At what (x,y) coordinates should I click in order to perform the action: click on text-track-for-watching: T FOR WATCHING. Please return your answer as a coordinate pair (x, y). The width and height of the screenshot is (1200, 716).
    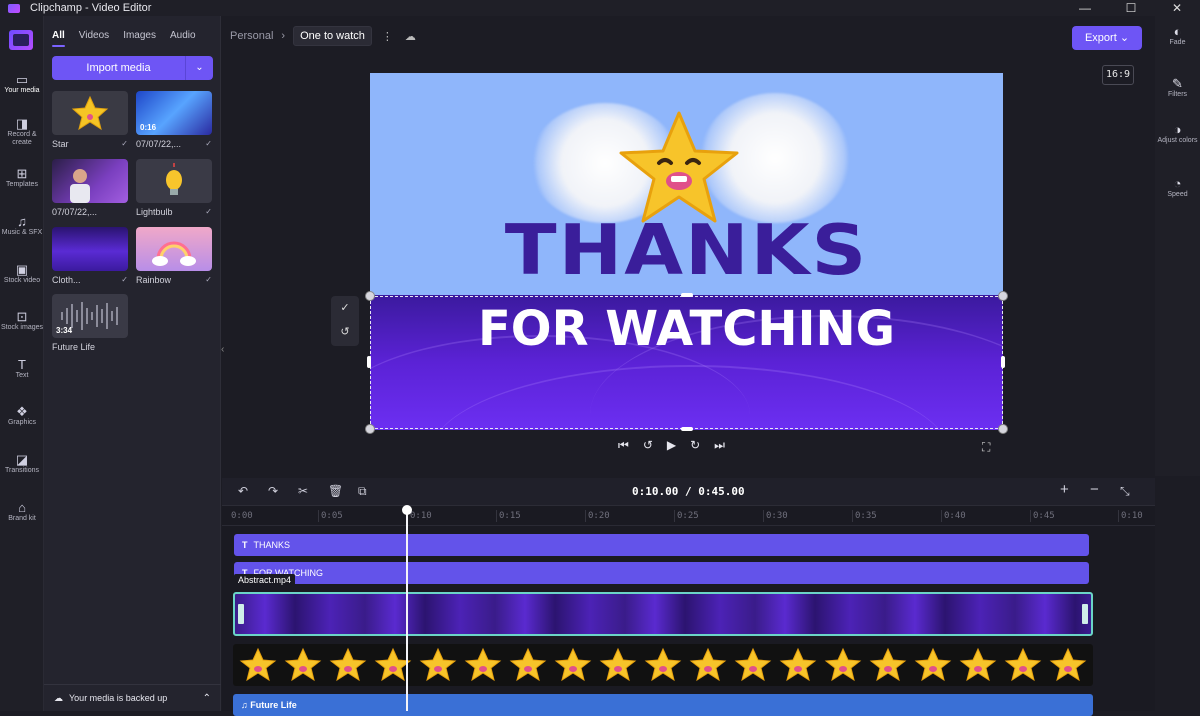
    Looking at the image, I should click on (661, 573).